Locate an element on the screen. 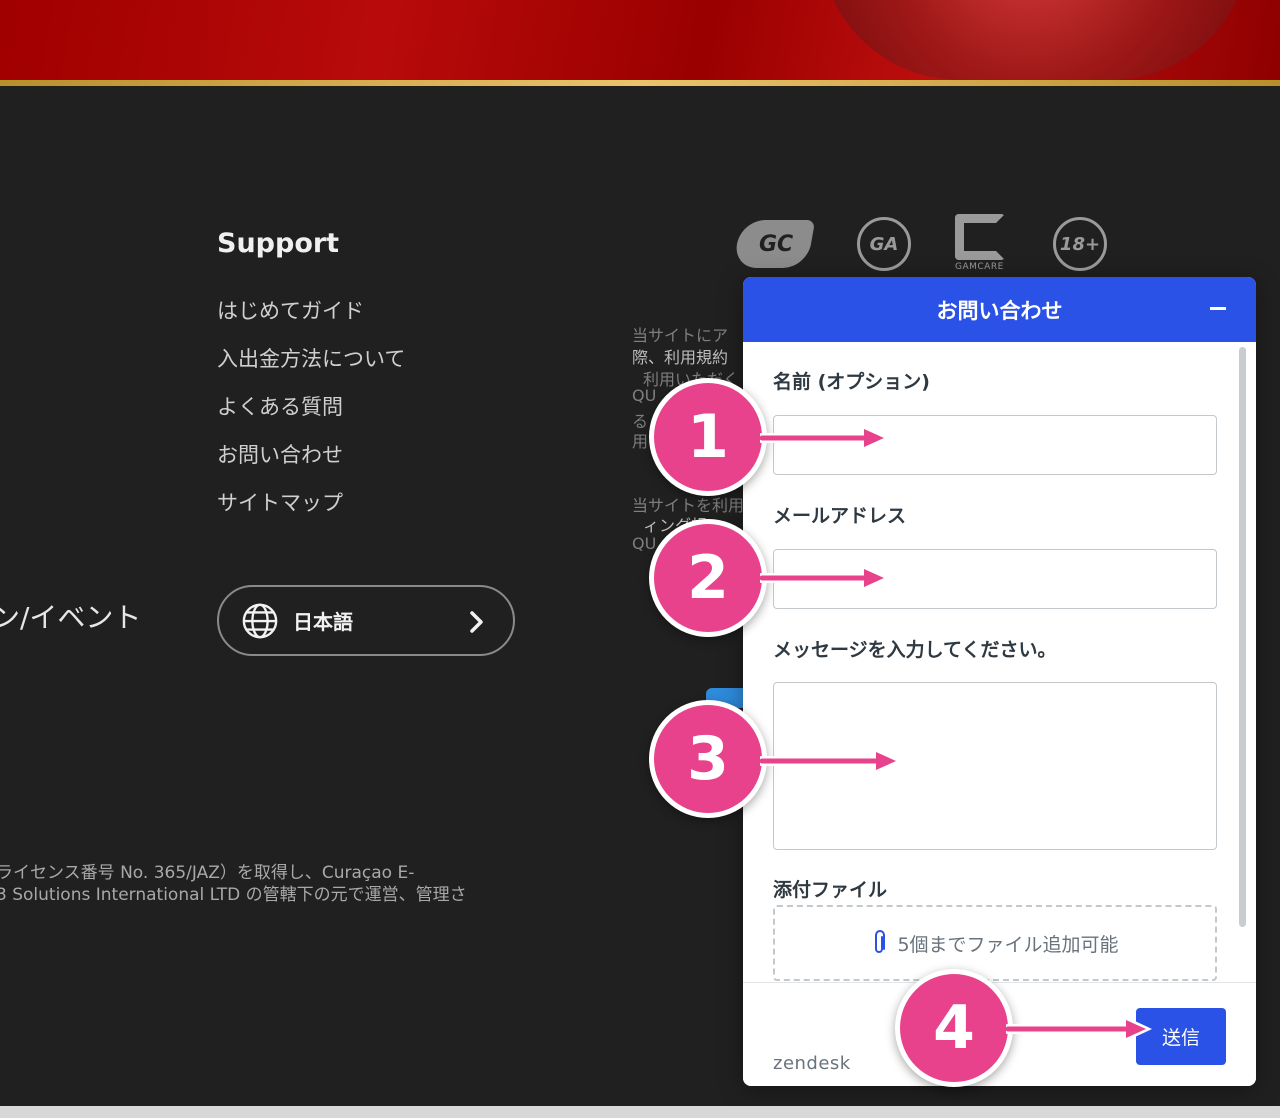  attachment-dropzone: 5個までファイル追加可能 is located at coordinates (995, 943).